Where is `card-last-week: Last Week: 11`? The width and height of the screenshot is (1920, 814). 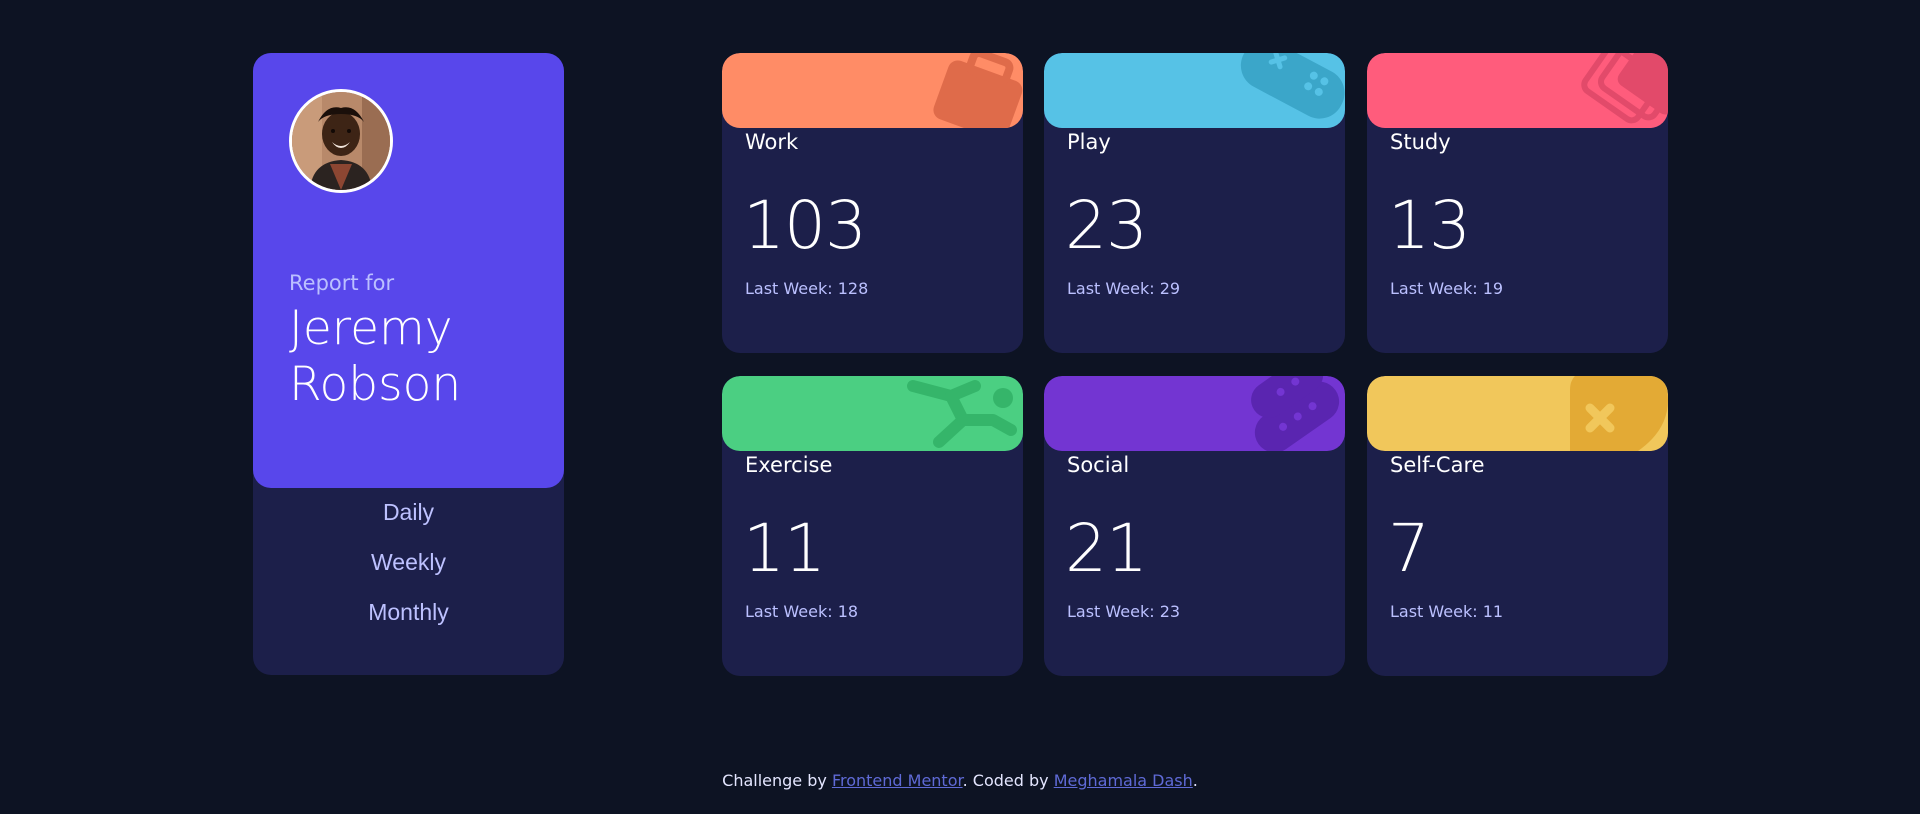
card-last-week: Last Week: 11 is located at coordinates (1447, 611).